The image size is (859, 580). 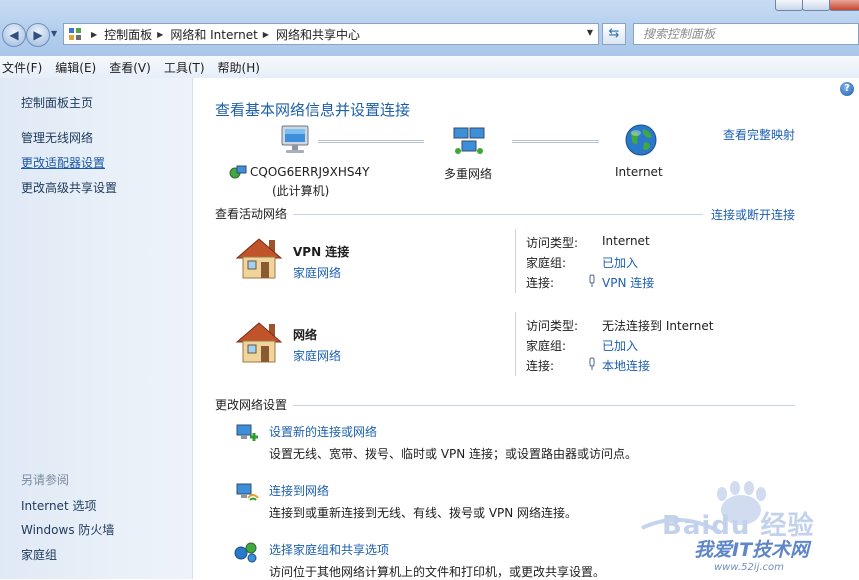 What do you see at coordinates (45, 480) in the screenshot?
I see `see-also-heading: 另请参阅` at bounding box center [45, 480].